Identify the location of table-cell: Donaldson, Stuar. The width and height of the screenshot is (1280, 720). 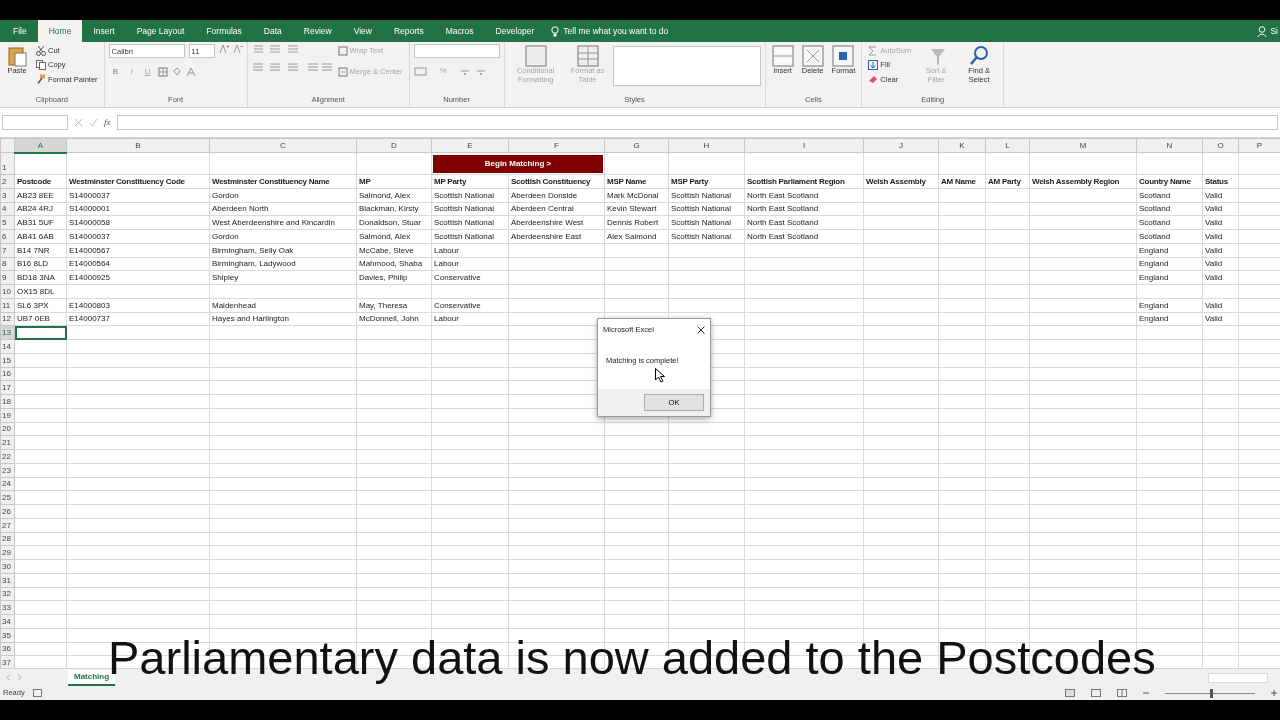
(394, 222).